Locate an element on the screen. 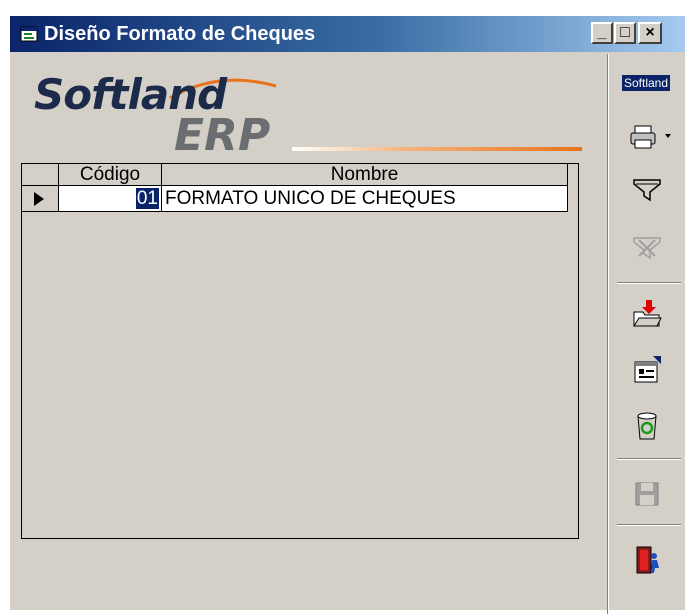  save-icon is located at coordinates (647, 494).